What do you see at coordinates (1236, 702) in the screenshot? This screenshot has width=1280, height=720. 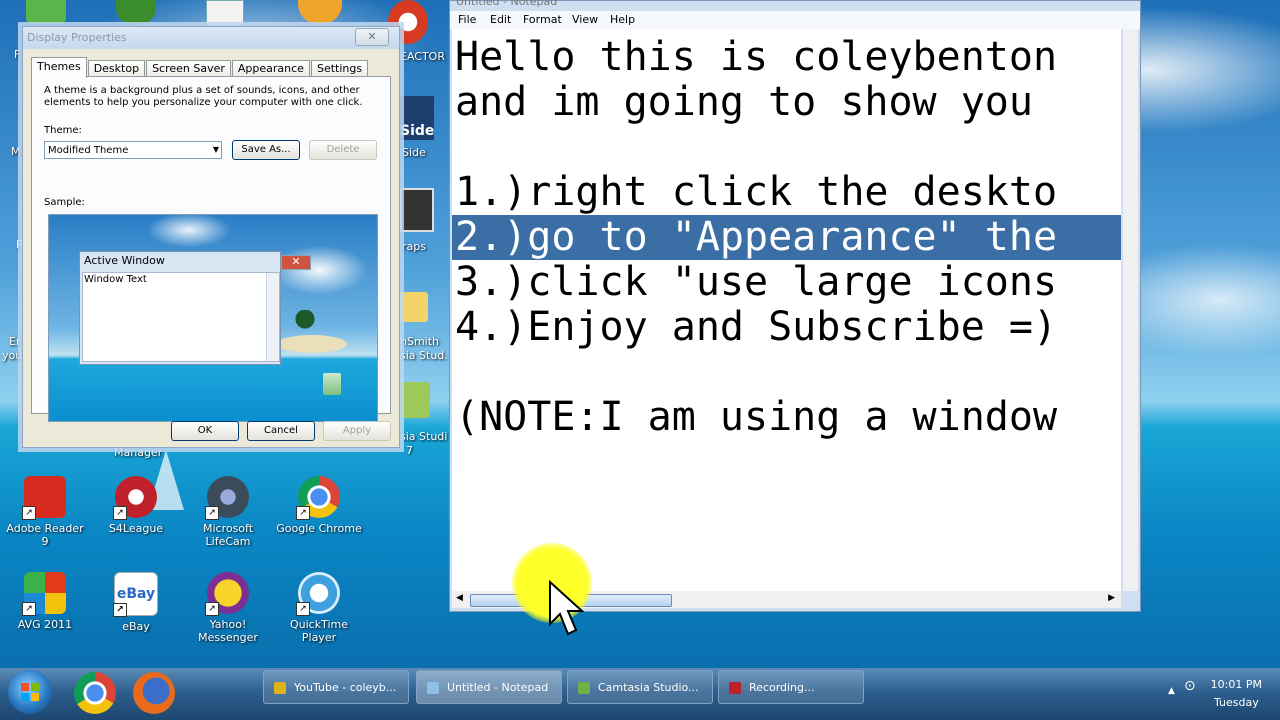 I see `clock-day: Tuesday` at bounding box center [1236, 702].